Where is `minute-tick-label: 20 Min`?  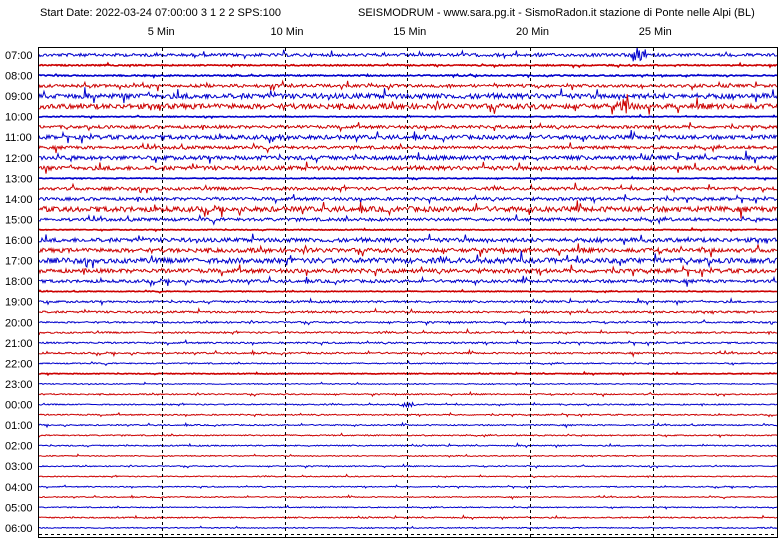 minute-tick-label: 20 Min is located at coordinates (532, 32).